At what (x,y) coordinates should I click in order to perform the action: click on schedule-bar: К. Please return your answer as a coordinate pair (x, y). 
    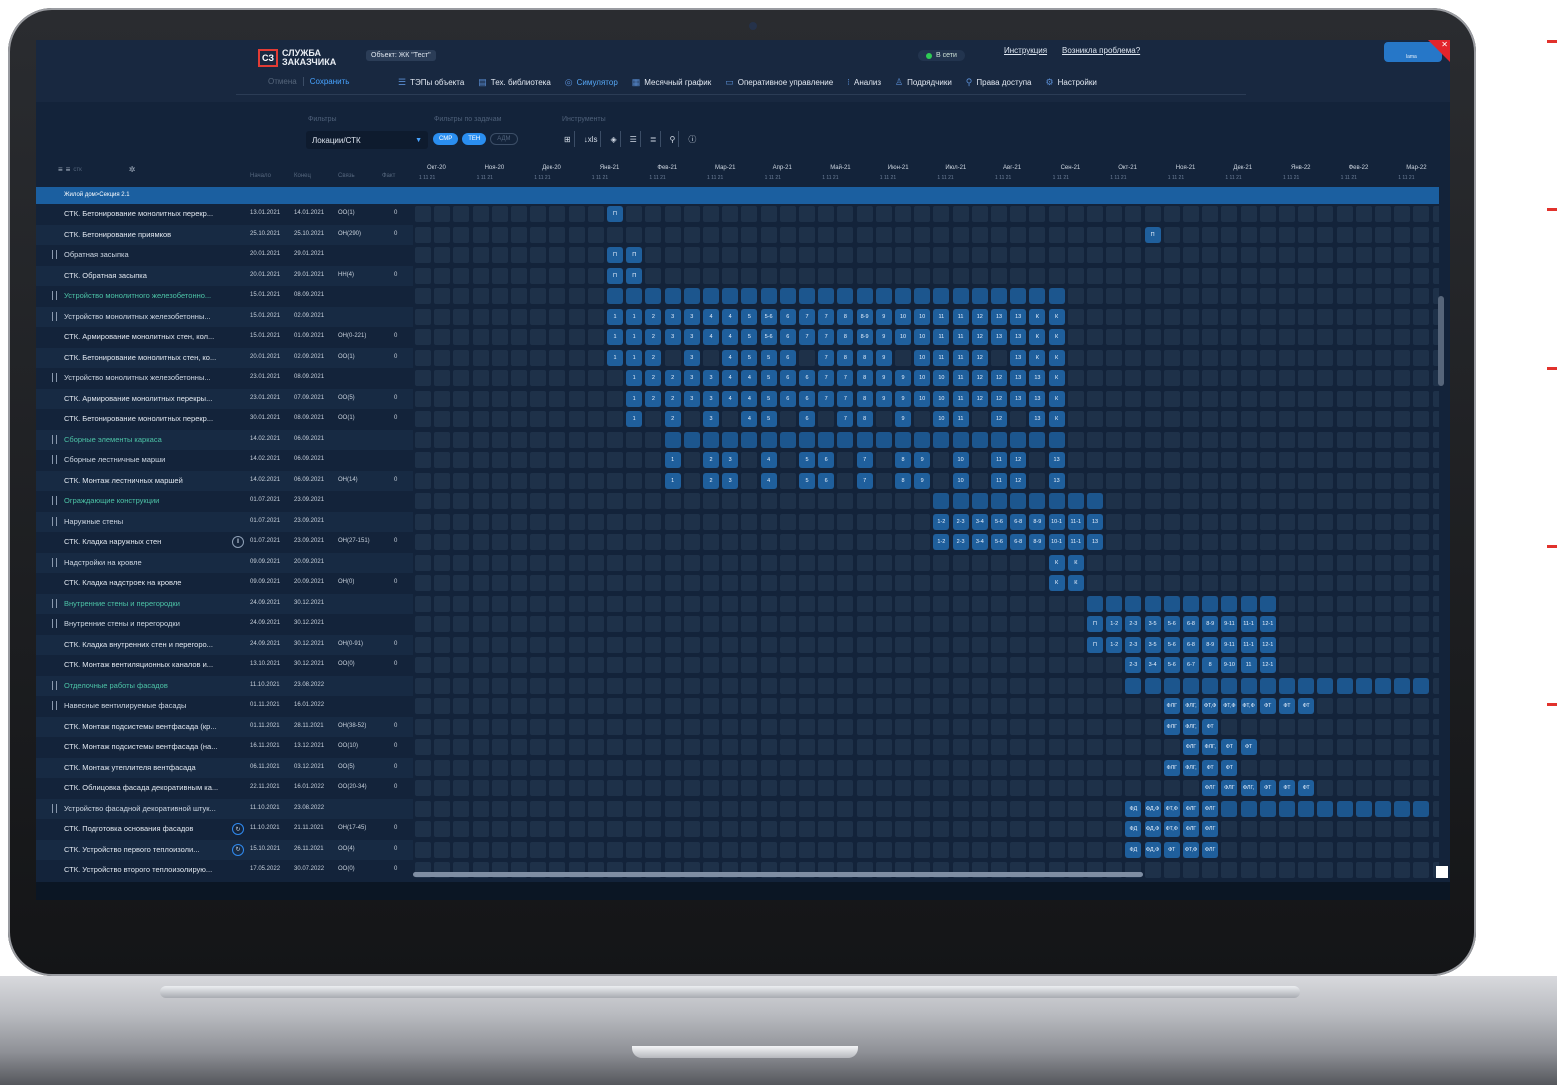
    Looking at the image, I should click on (1056, 316).